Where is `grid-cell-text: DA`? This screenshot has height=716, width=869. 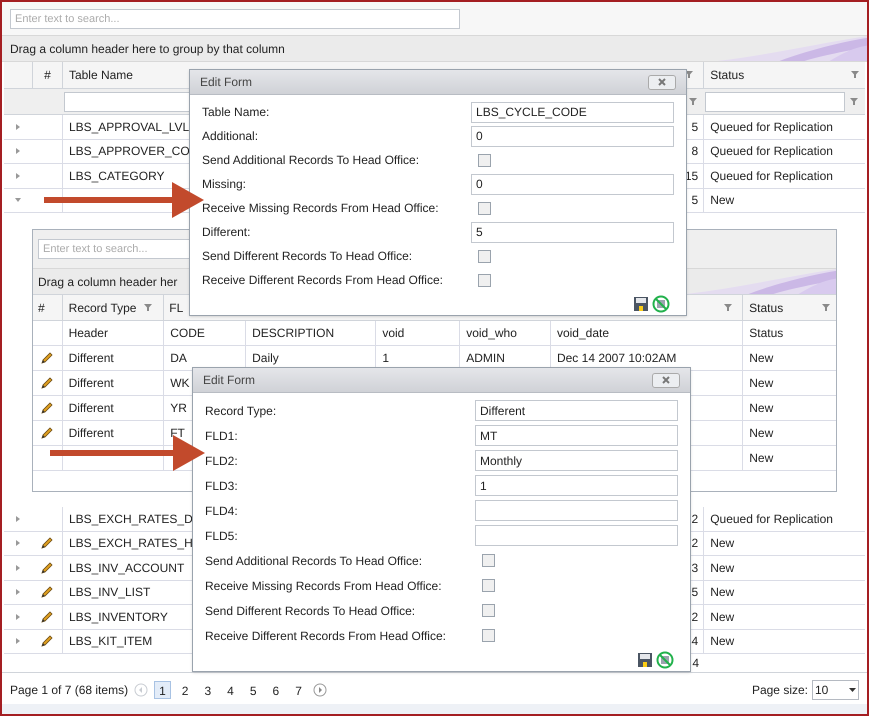
grid-cell-text: DA is located at coordinates (178, 358).